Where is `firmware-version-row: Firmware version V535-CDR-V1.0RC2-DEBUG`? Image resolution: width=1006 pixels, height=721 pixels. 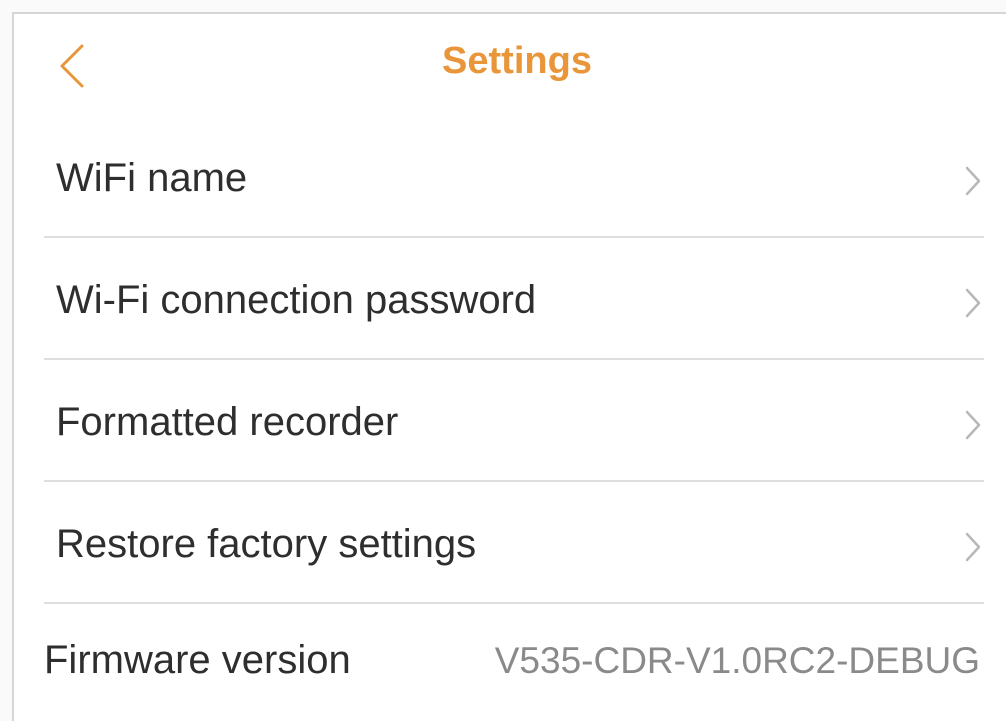
firmware-version-row: Firmware version V535-CDR-V1.0RC2-DEBUG is located at coordinates (519, 658).